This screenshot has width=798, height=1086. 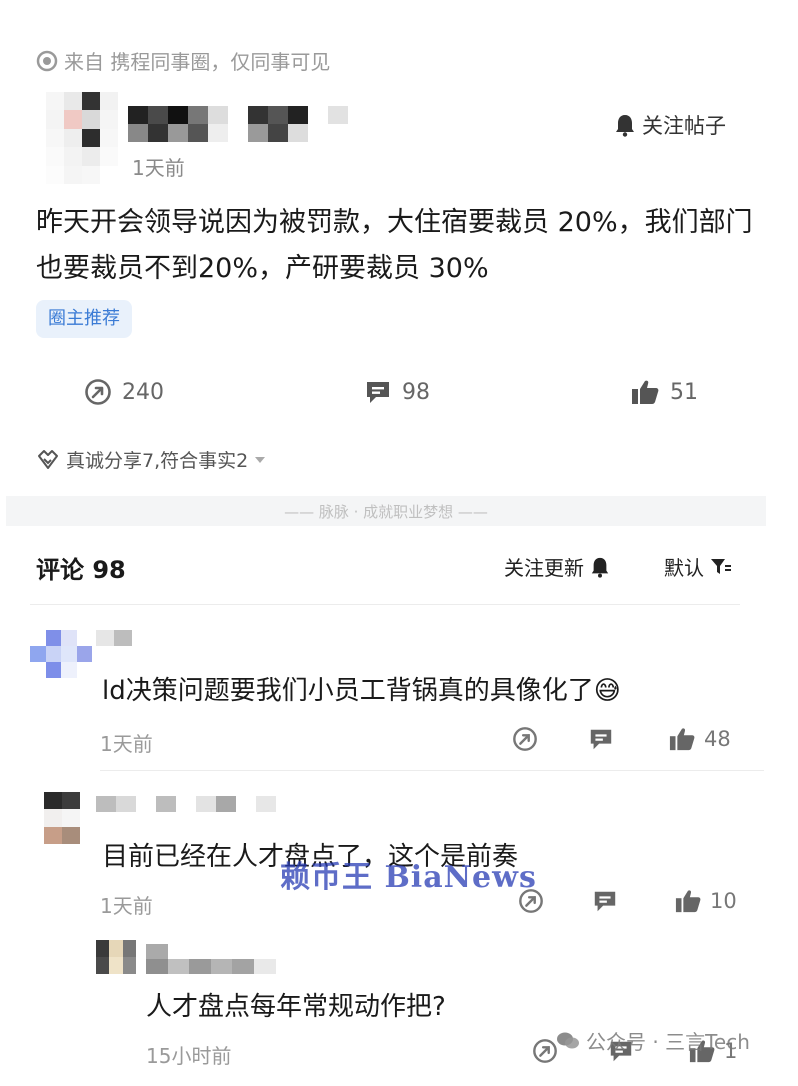 I want to click on comment-text-body: ld决策问题要我们小员工背锅真的具像化了, so click(x=348, y=691).